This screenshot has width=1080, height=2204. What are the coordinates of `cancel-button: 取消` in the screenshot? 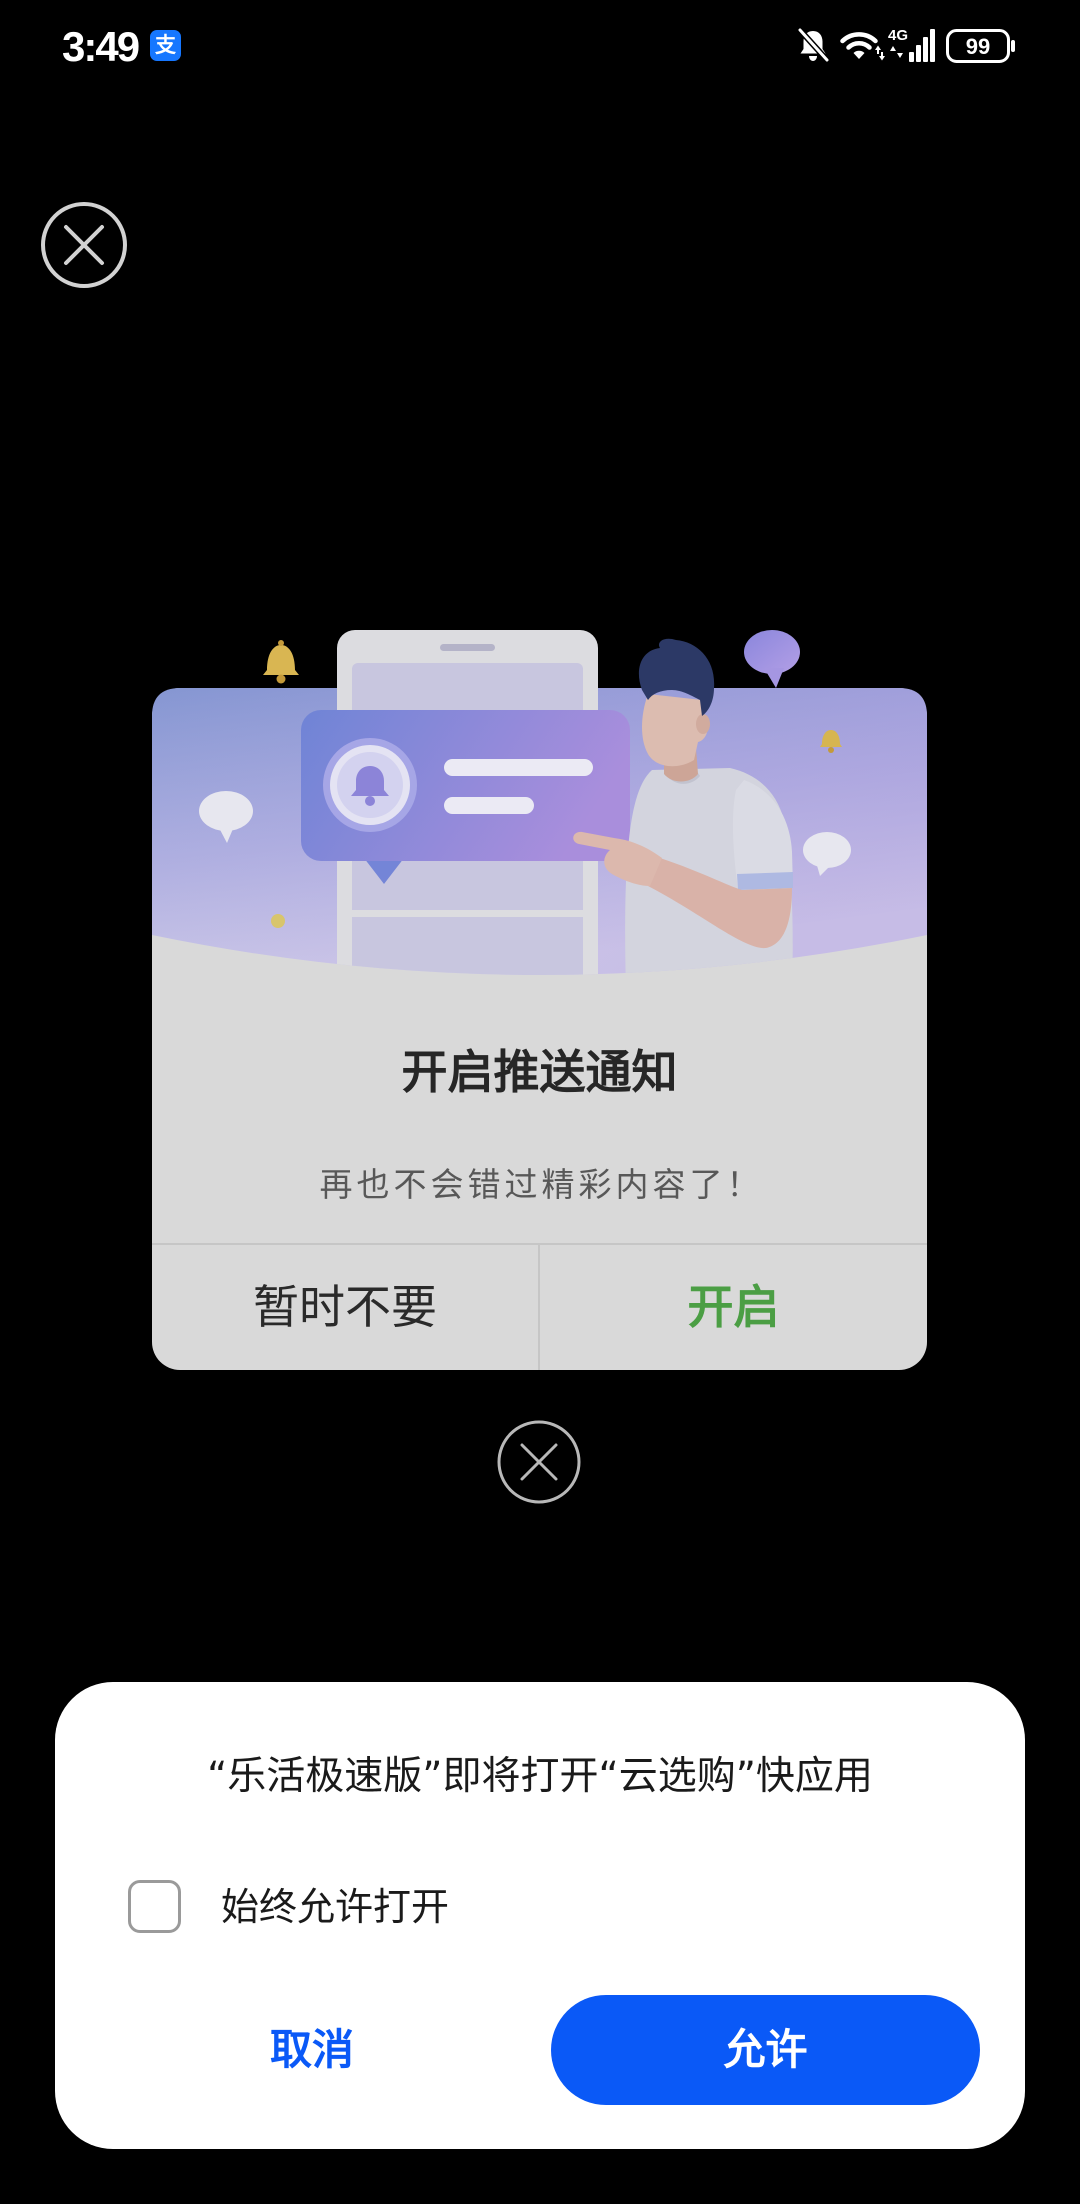 It's located at (312, 2050).